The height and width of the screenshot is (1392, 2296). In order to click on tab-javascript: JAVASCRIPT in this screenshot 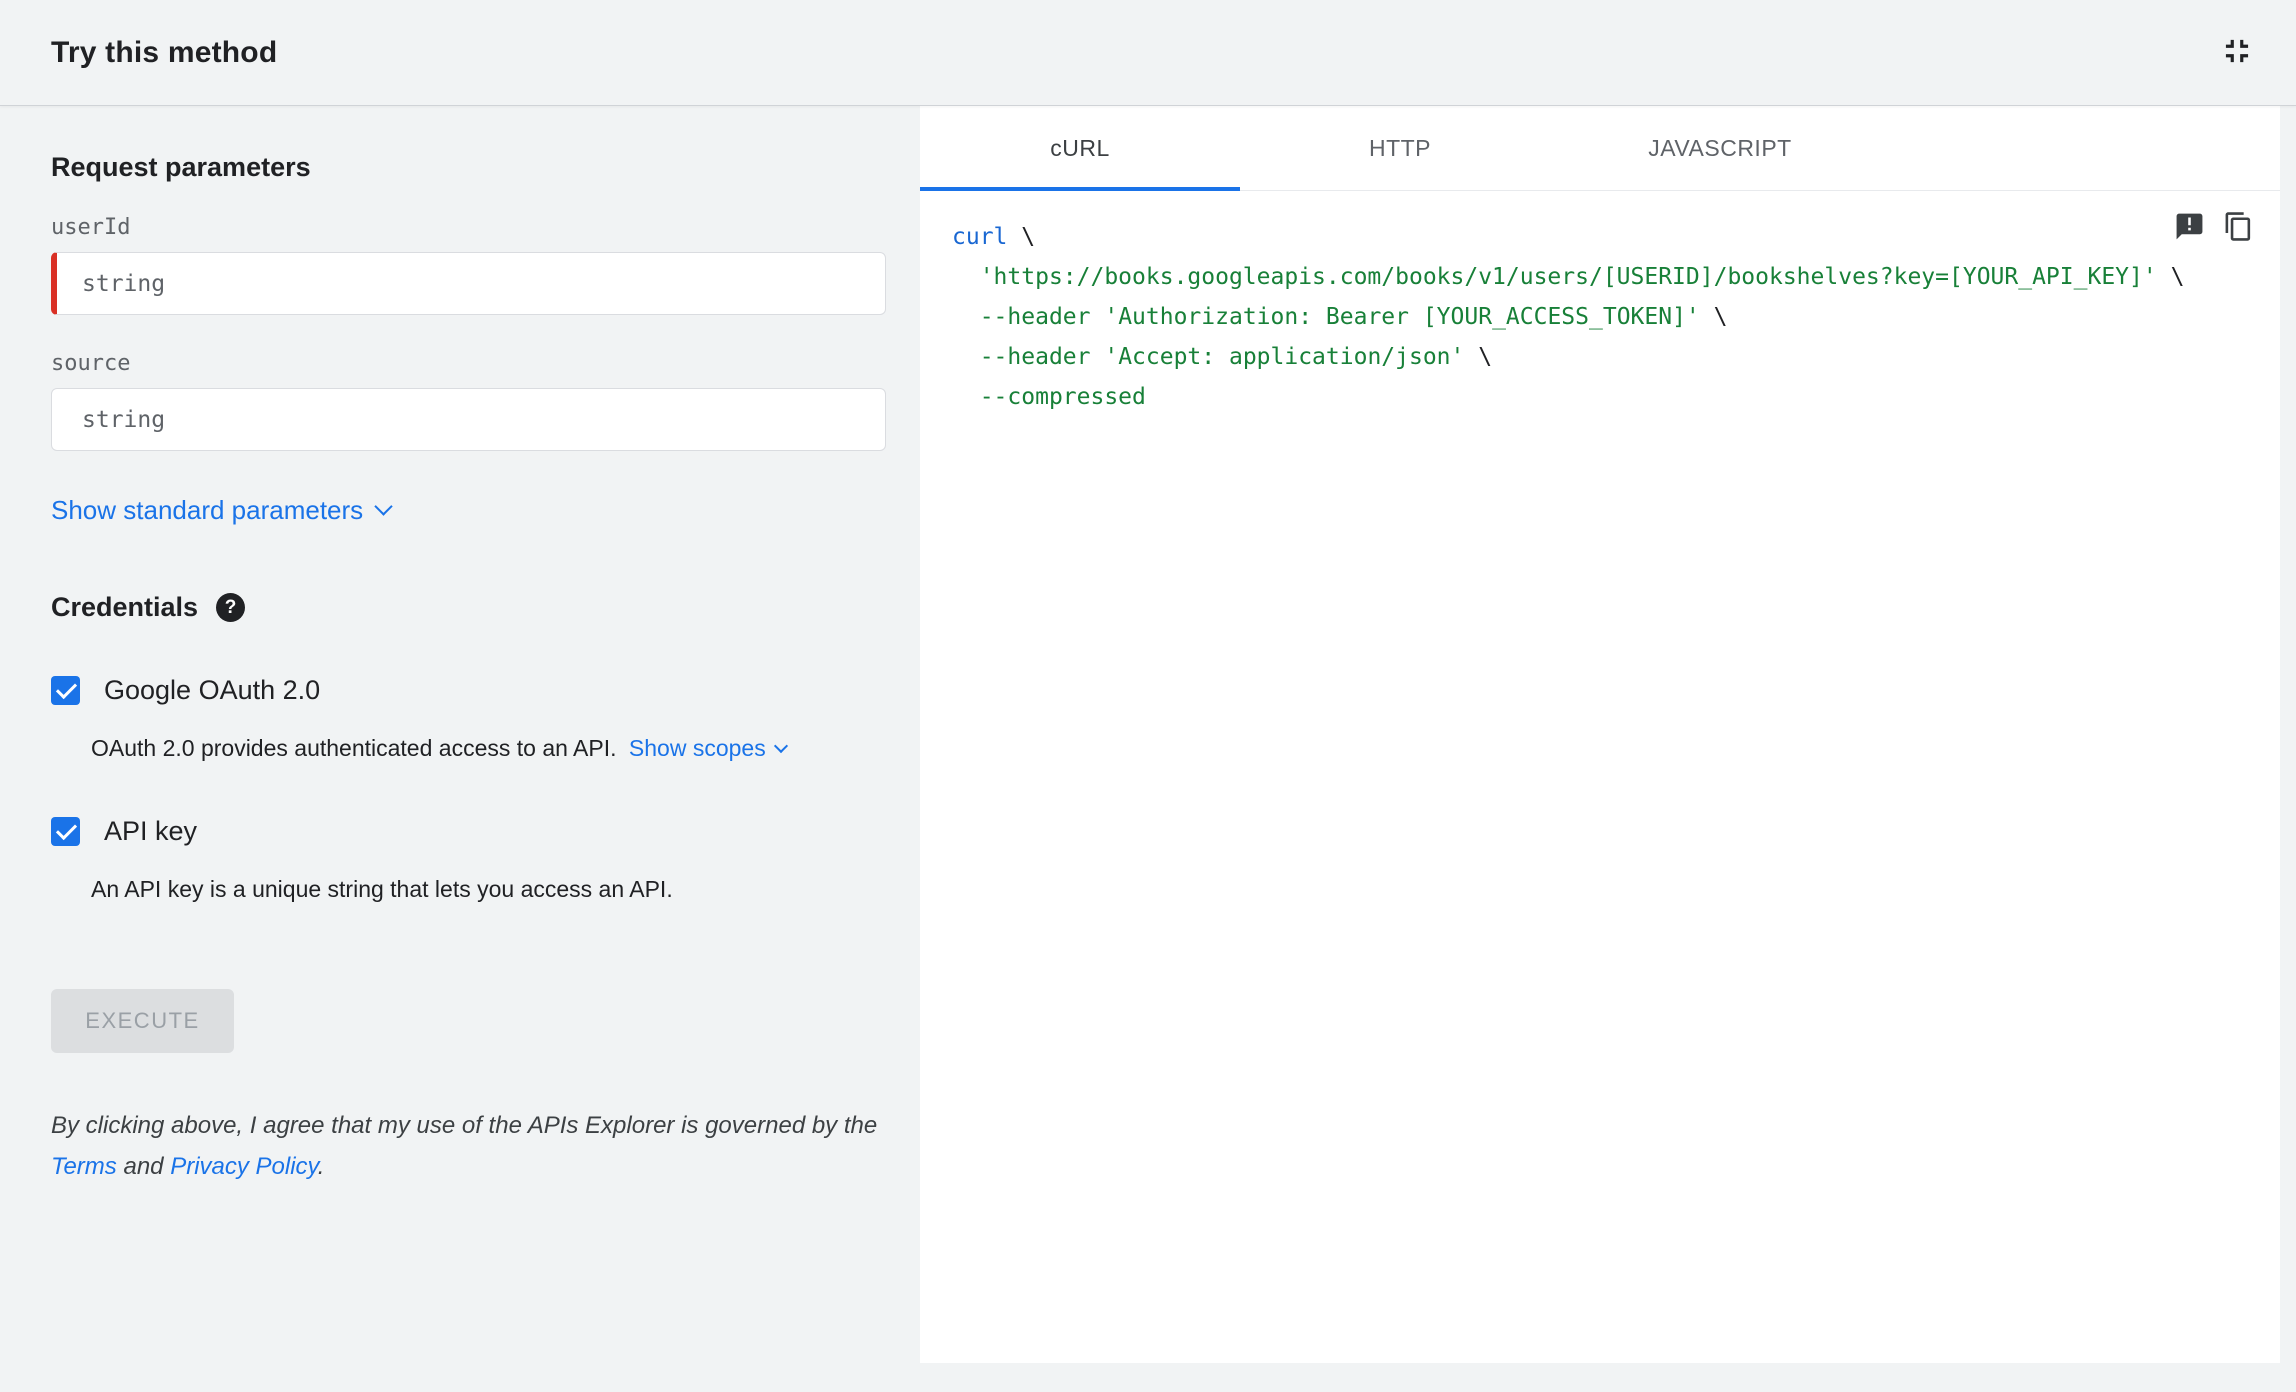, I will do `click(1720, 148)`.